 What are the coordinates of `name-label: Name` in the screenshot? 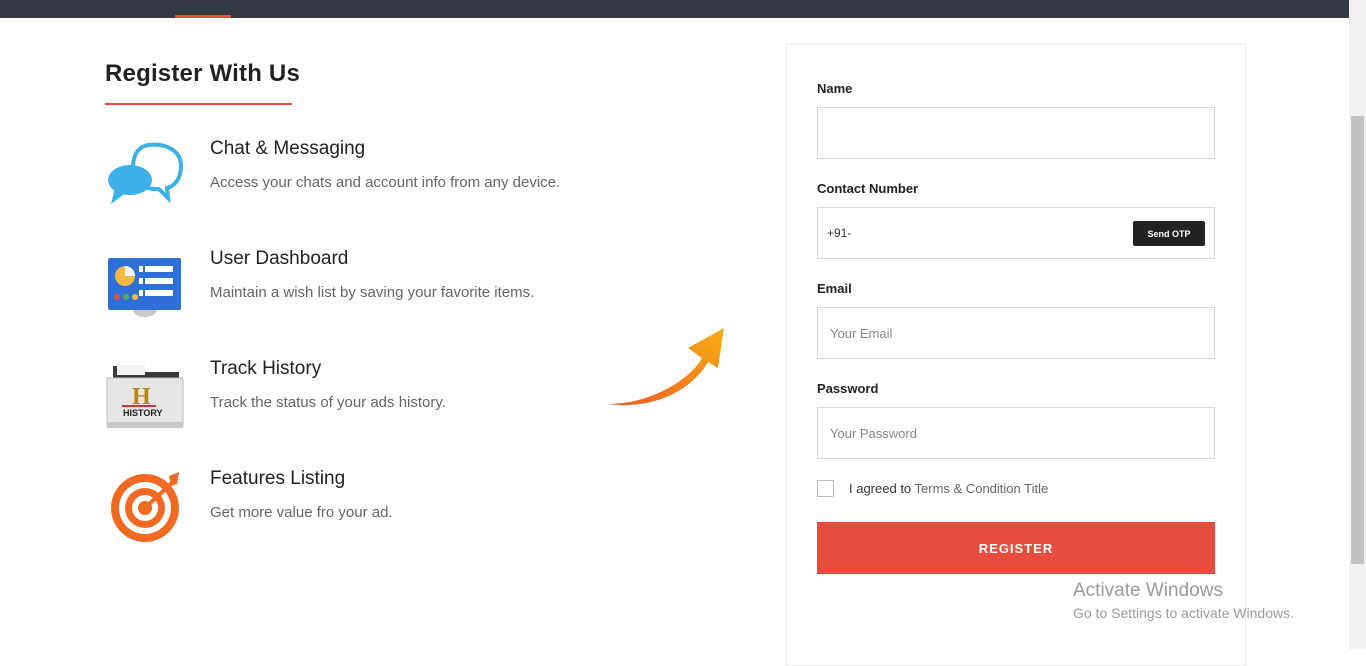 It's located at (835, 88).